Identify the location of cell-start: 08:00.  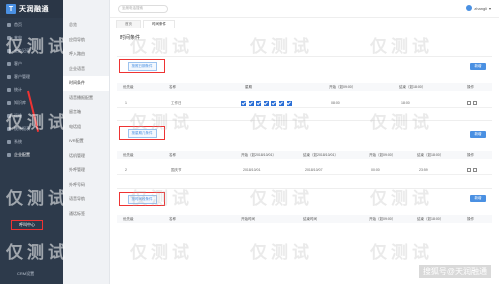
(335, 103).